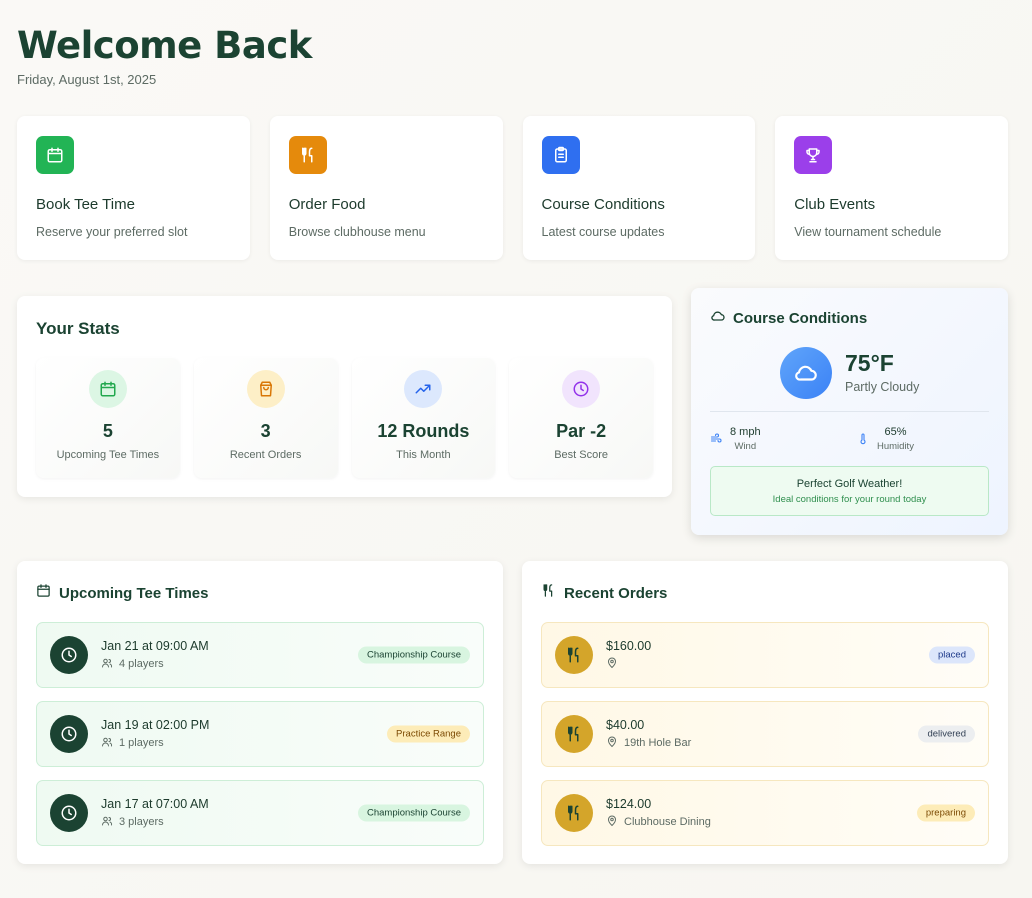  What do you see at coordinates (134, 593) in the screenshot?
I see `panel-heading: Upcoming Tee Times` at bounding box center [134, 593].